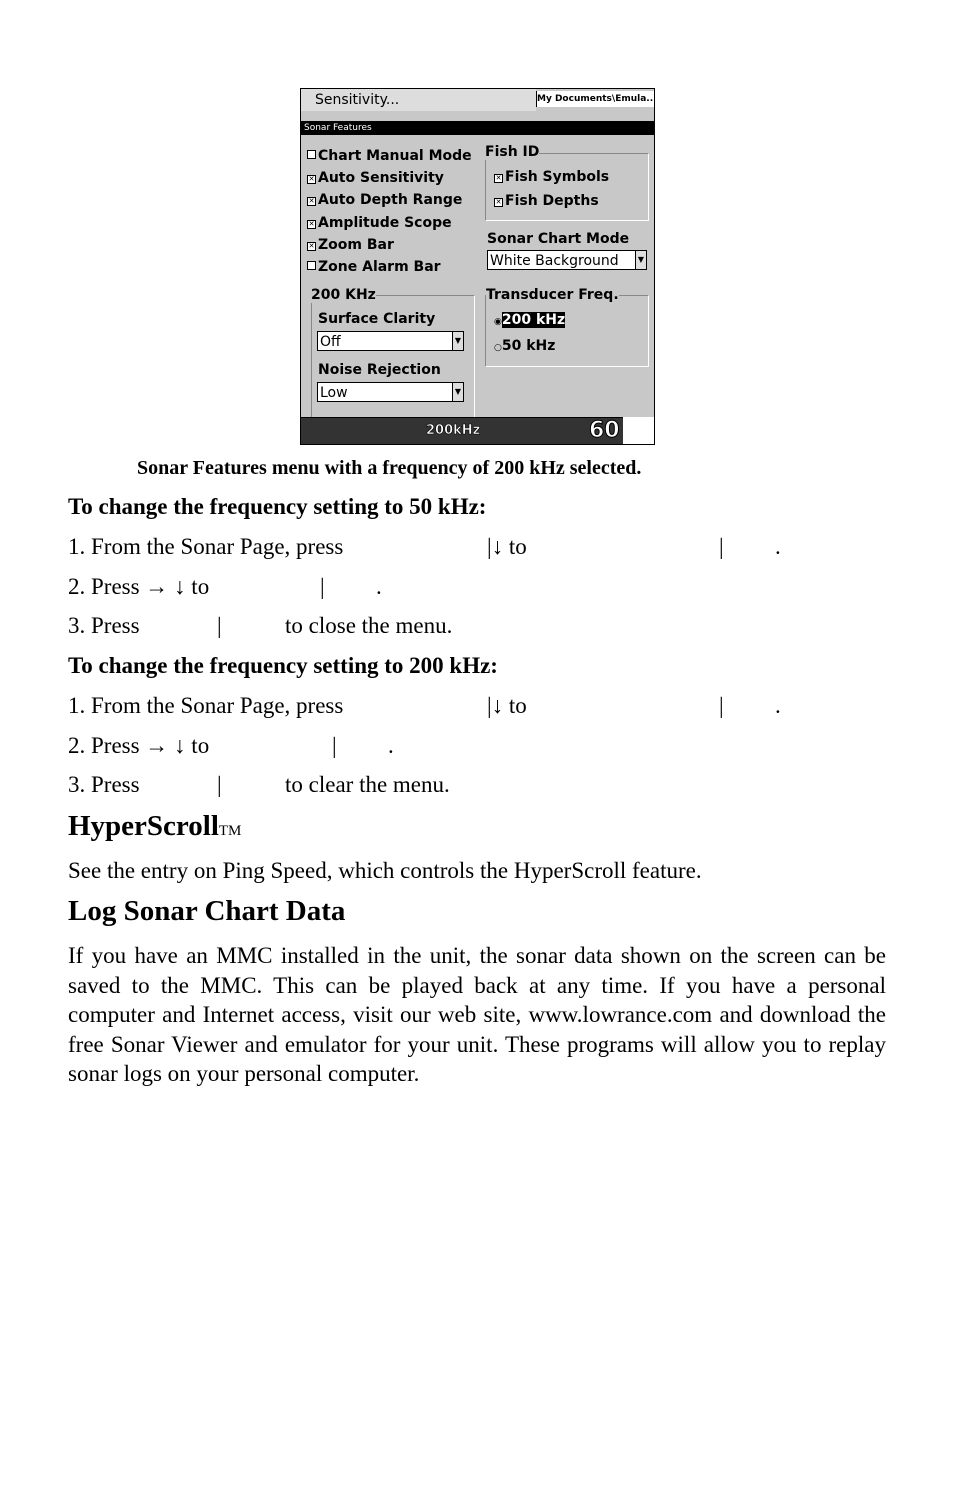 The width and height of the screenshot is (954, 1487). What do you see at coordinates (384, 200) in the screenshot?
I see `checkbox-auto-depth-range: ✕ Auto Depth Range` at bounding box center [384, 200].